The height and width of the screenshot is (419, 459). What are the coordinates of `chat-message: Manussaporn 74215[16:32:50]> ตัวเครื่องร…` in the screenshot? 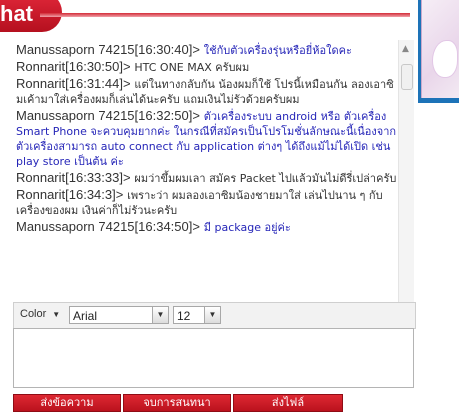 It's located at (207, 138).